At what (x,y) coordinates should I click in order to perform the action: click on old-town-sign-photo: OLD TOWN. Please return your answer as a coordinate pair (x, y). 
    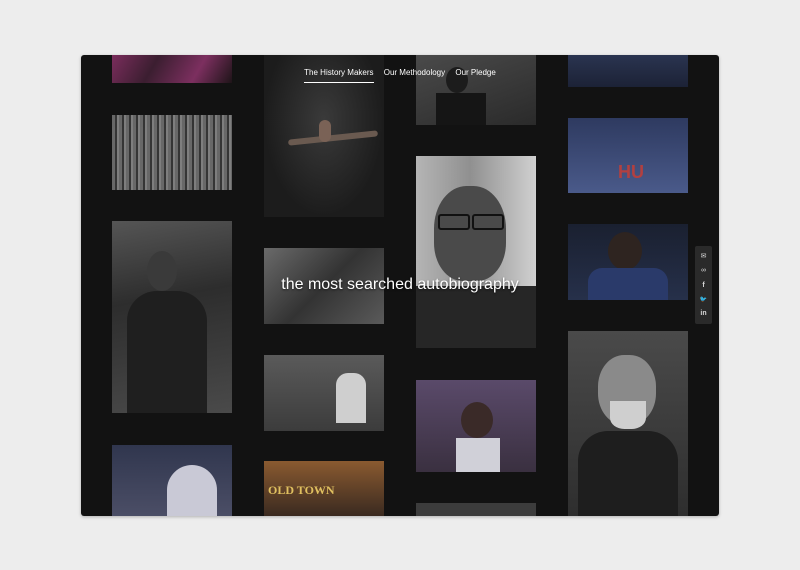
    Looking at the image, I should click on (324, 488).